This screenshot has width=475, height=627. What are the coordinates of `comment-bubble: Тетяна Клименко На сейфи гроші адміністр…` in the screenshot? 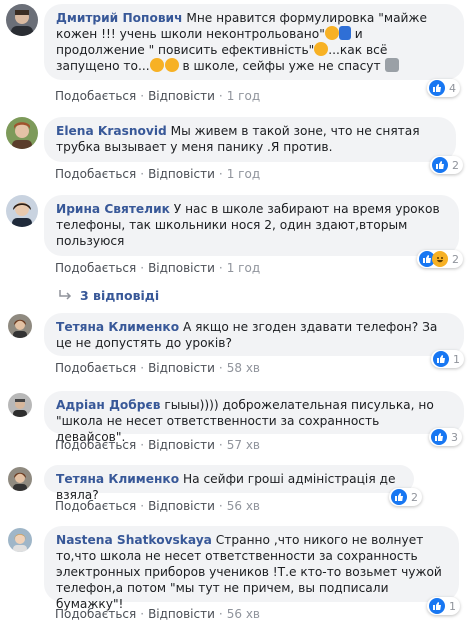 It's located at (229, 483).